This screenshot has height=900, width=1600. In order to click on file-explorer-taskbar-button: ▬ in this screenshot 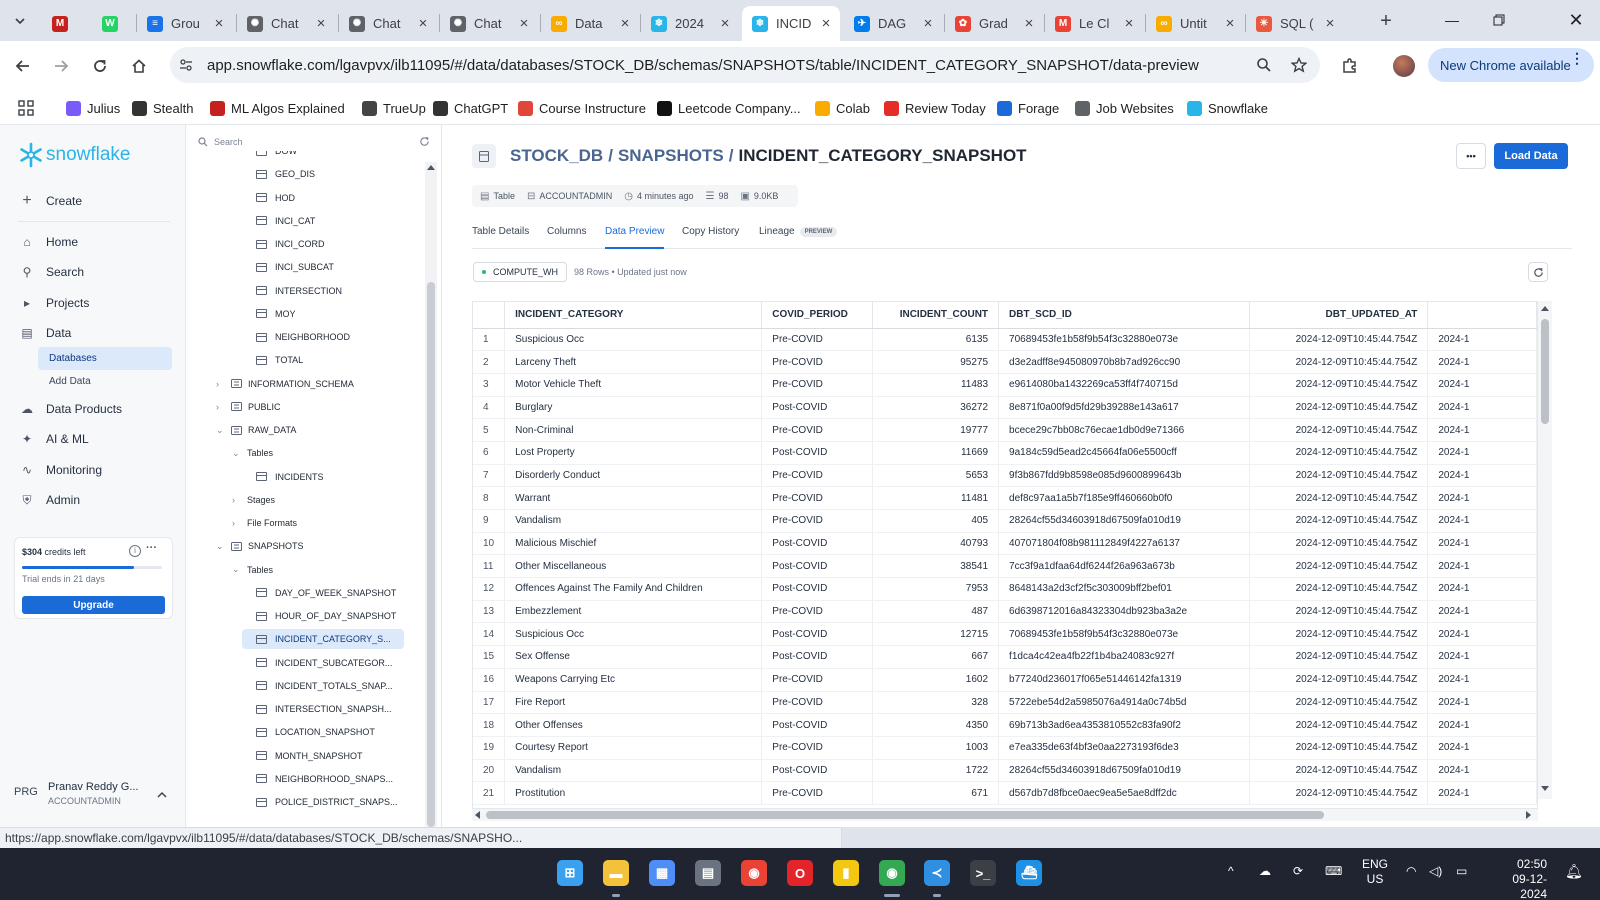, I will do `click(616, 873)`.